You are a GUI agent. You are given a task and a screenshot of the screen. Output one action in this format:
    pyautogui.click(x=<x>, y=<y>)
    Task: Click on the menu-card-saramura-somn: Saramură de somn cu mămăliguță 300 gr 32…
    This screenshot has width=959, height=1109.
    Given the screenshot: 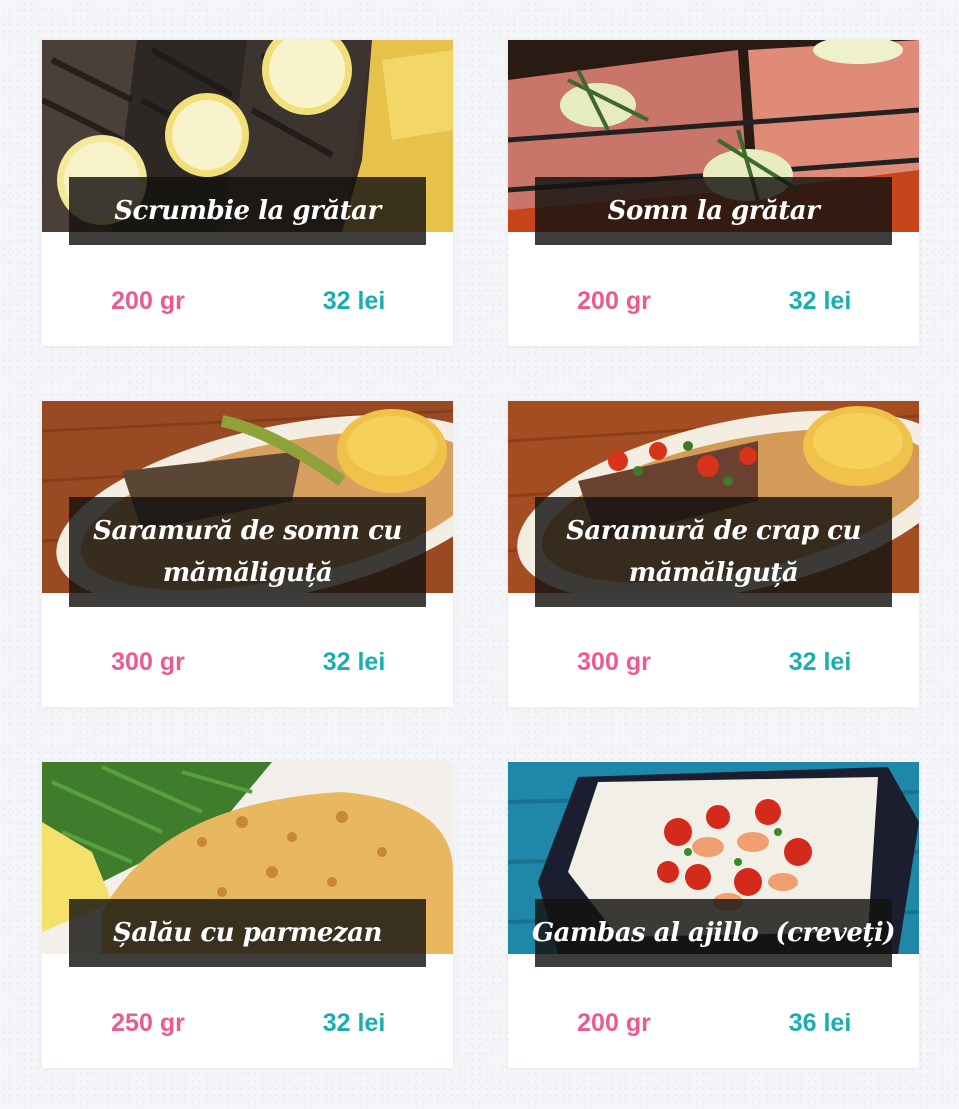 What is the action you would take?
    pyautogui.click(x=247, y=554)
    